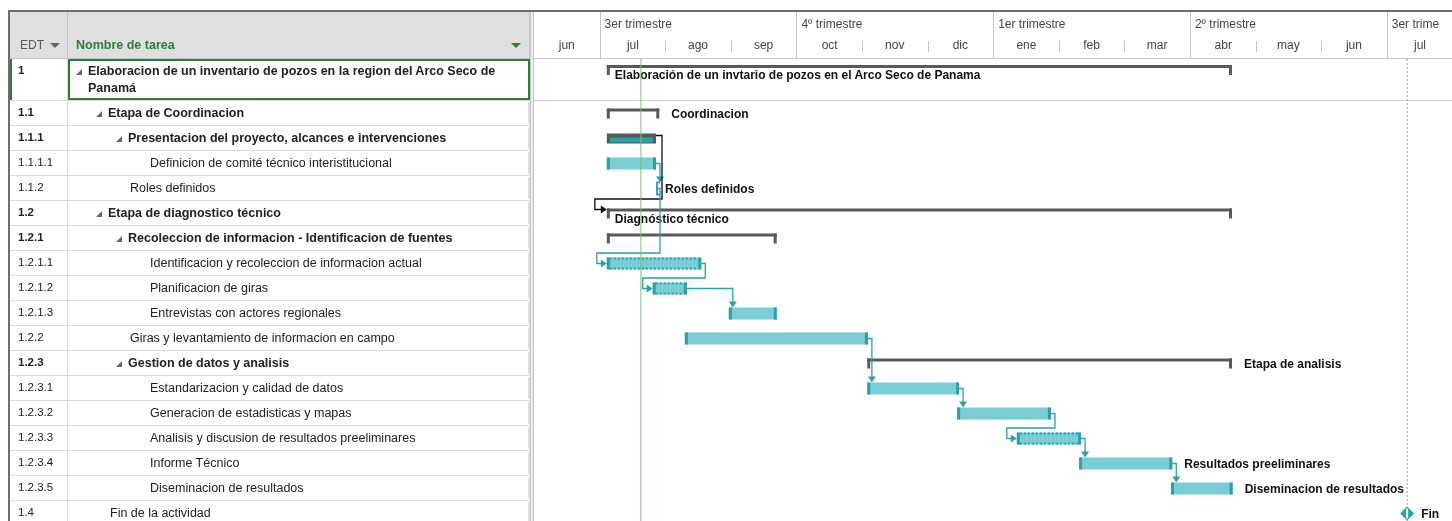 The height and width of the screenshot is (521, 1452). What do you see at coordinates (829, 45) in the screenshot?
I see `month-label: oct` at bounding box center [829, 45].